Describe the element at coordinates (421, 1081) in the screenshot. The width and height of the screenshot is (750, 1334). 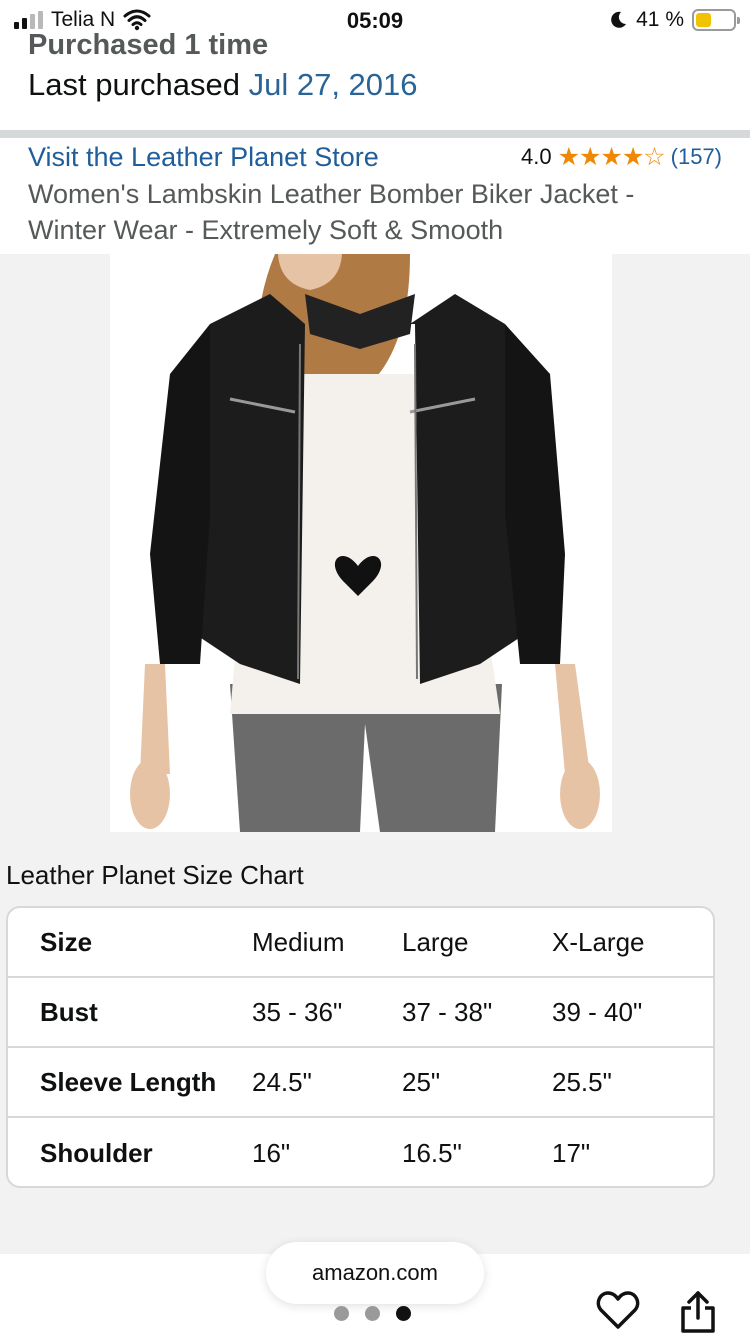
I see `size-cell: 25"` at that location.